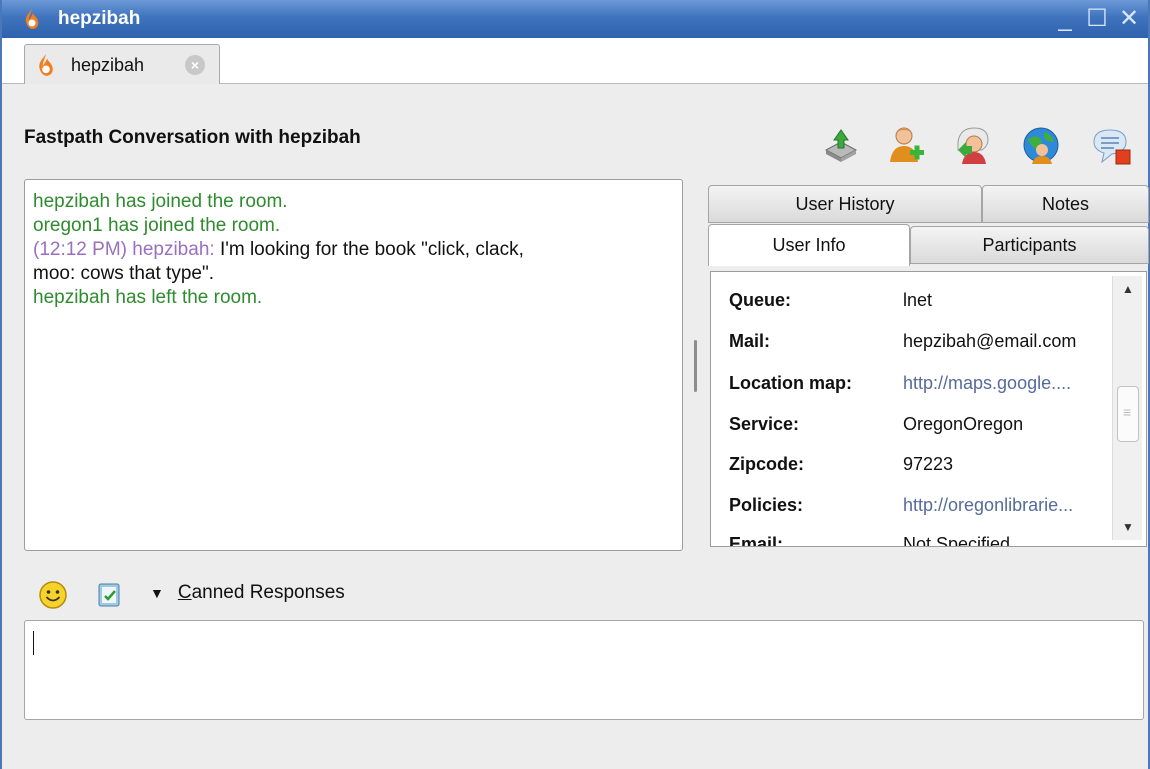 The image size is (1150, 769). Describe the element at coordinates (1097, 19) in the screenshot. I see `maximize-button: ☐` at that location.